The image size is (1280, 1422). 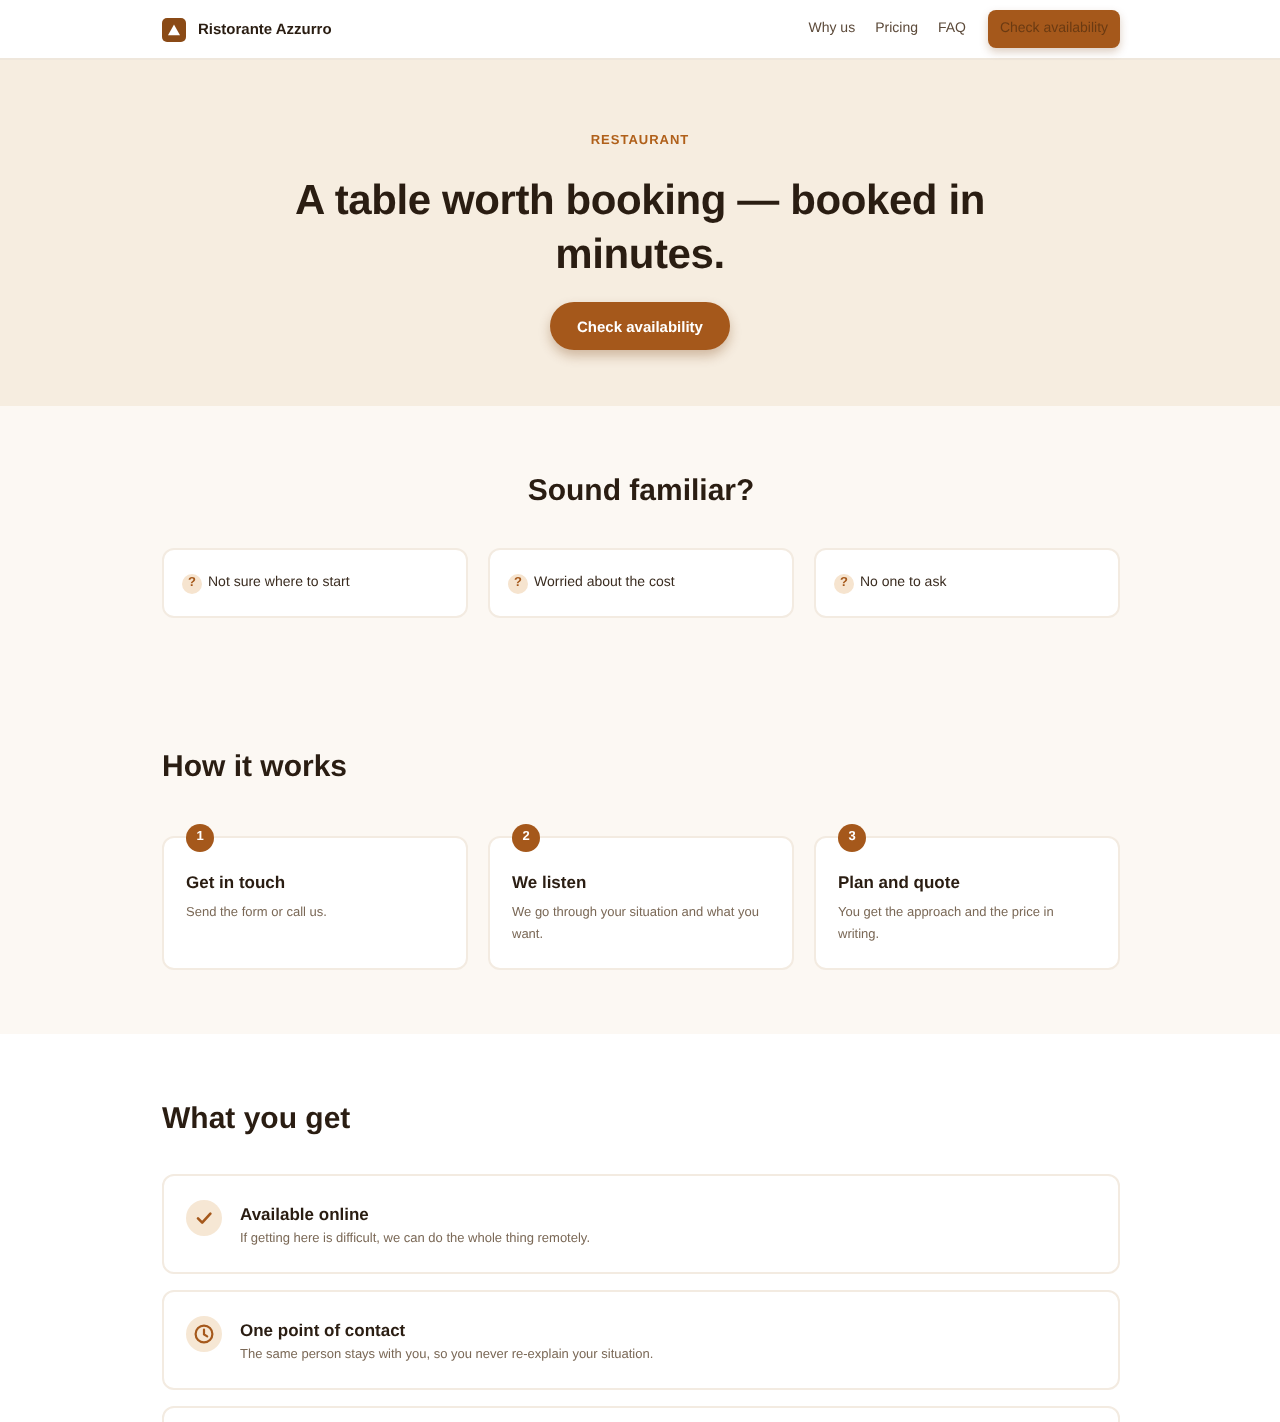 I want to click on step-title: We listen, so click(x=550, y=882).